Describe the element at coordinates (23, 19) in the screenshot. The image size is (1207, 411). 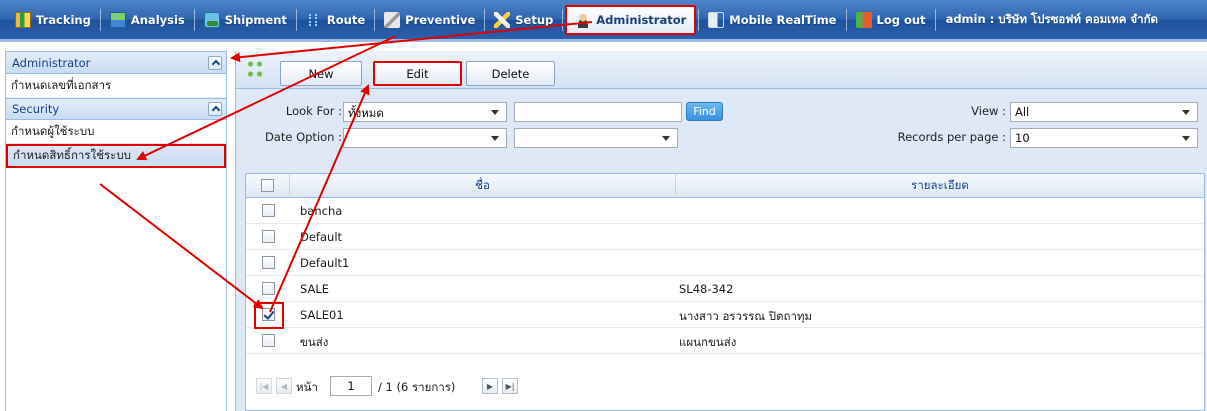
I see `tracking-icon` at that location.